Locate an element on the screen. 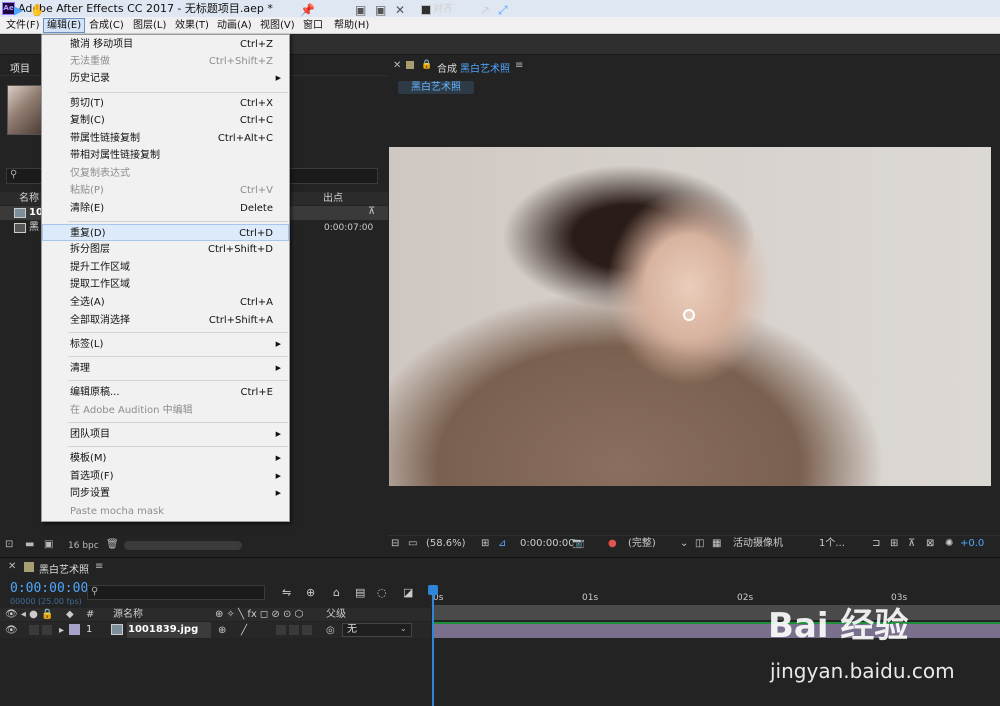 The width and height of the screenshot is (1000, 706). trash-icon: 🗑 is located at coordinates (112, 544).